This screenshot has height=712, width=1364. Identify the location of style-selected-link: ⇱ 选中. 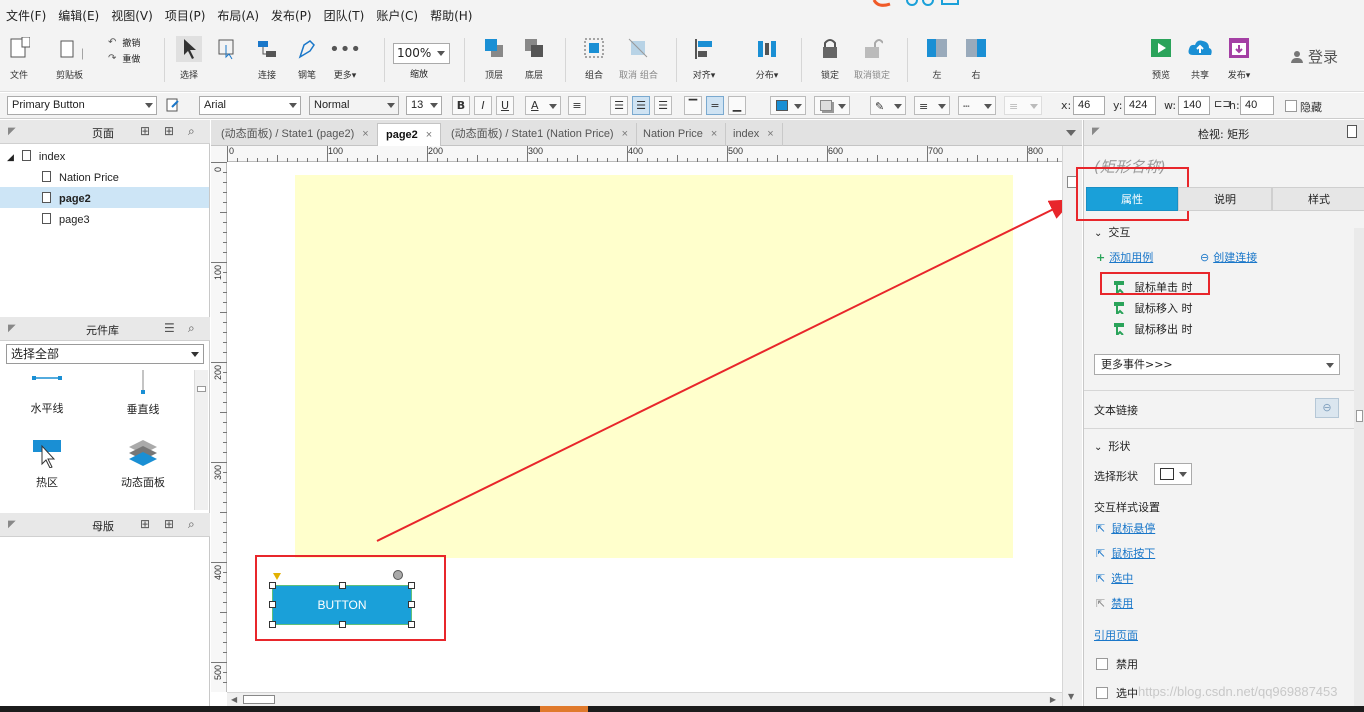
(1114, 578).